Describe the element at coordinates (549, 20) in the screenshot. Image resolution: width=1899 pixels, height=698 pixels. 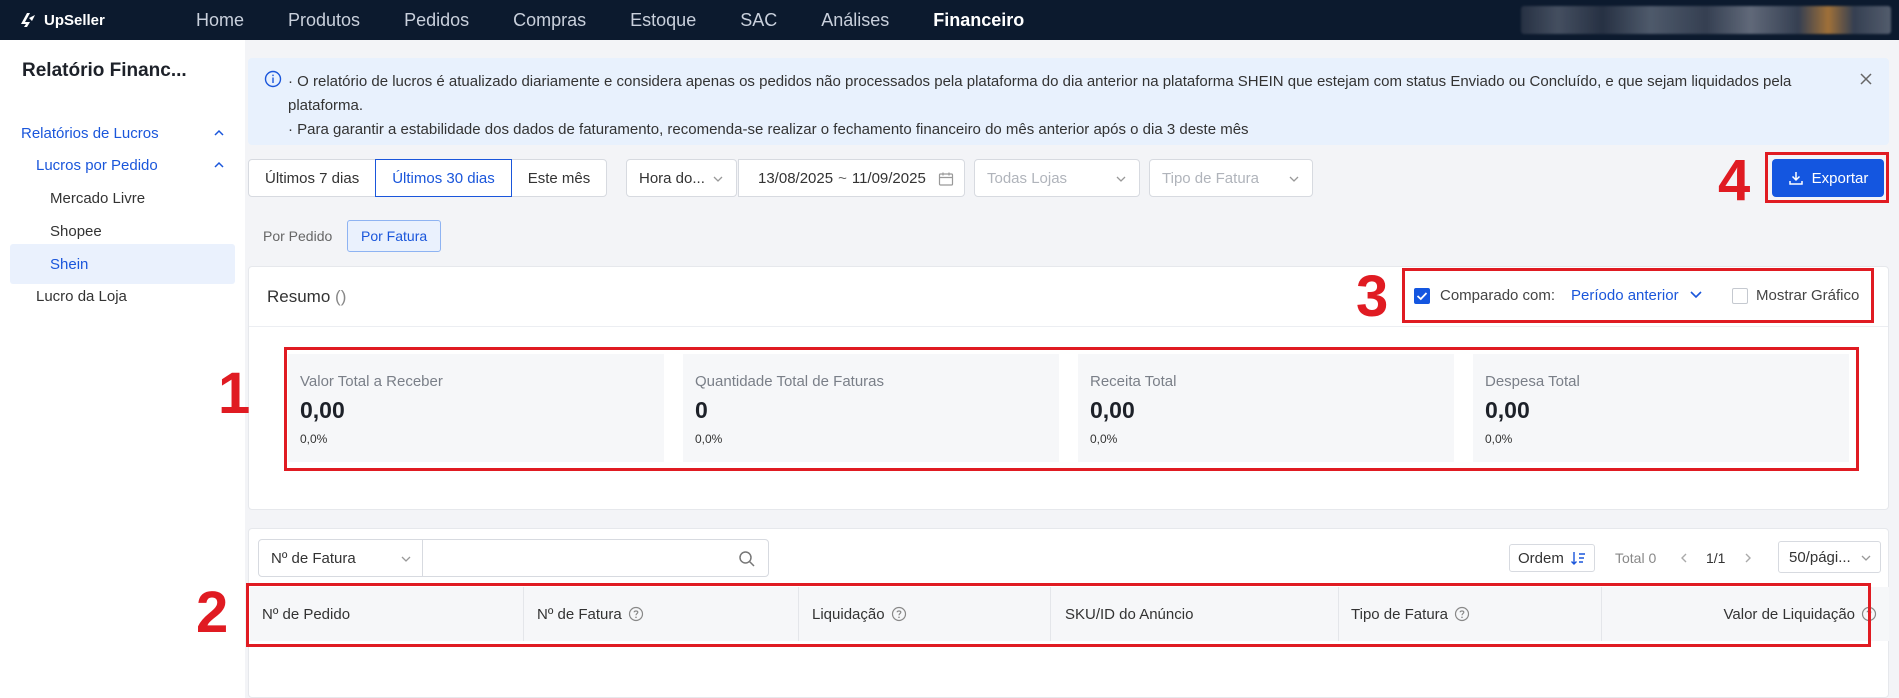
I see `nav-compras: Compras` at that location.